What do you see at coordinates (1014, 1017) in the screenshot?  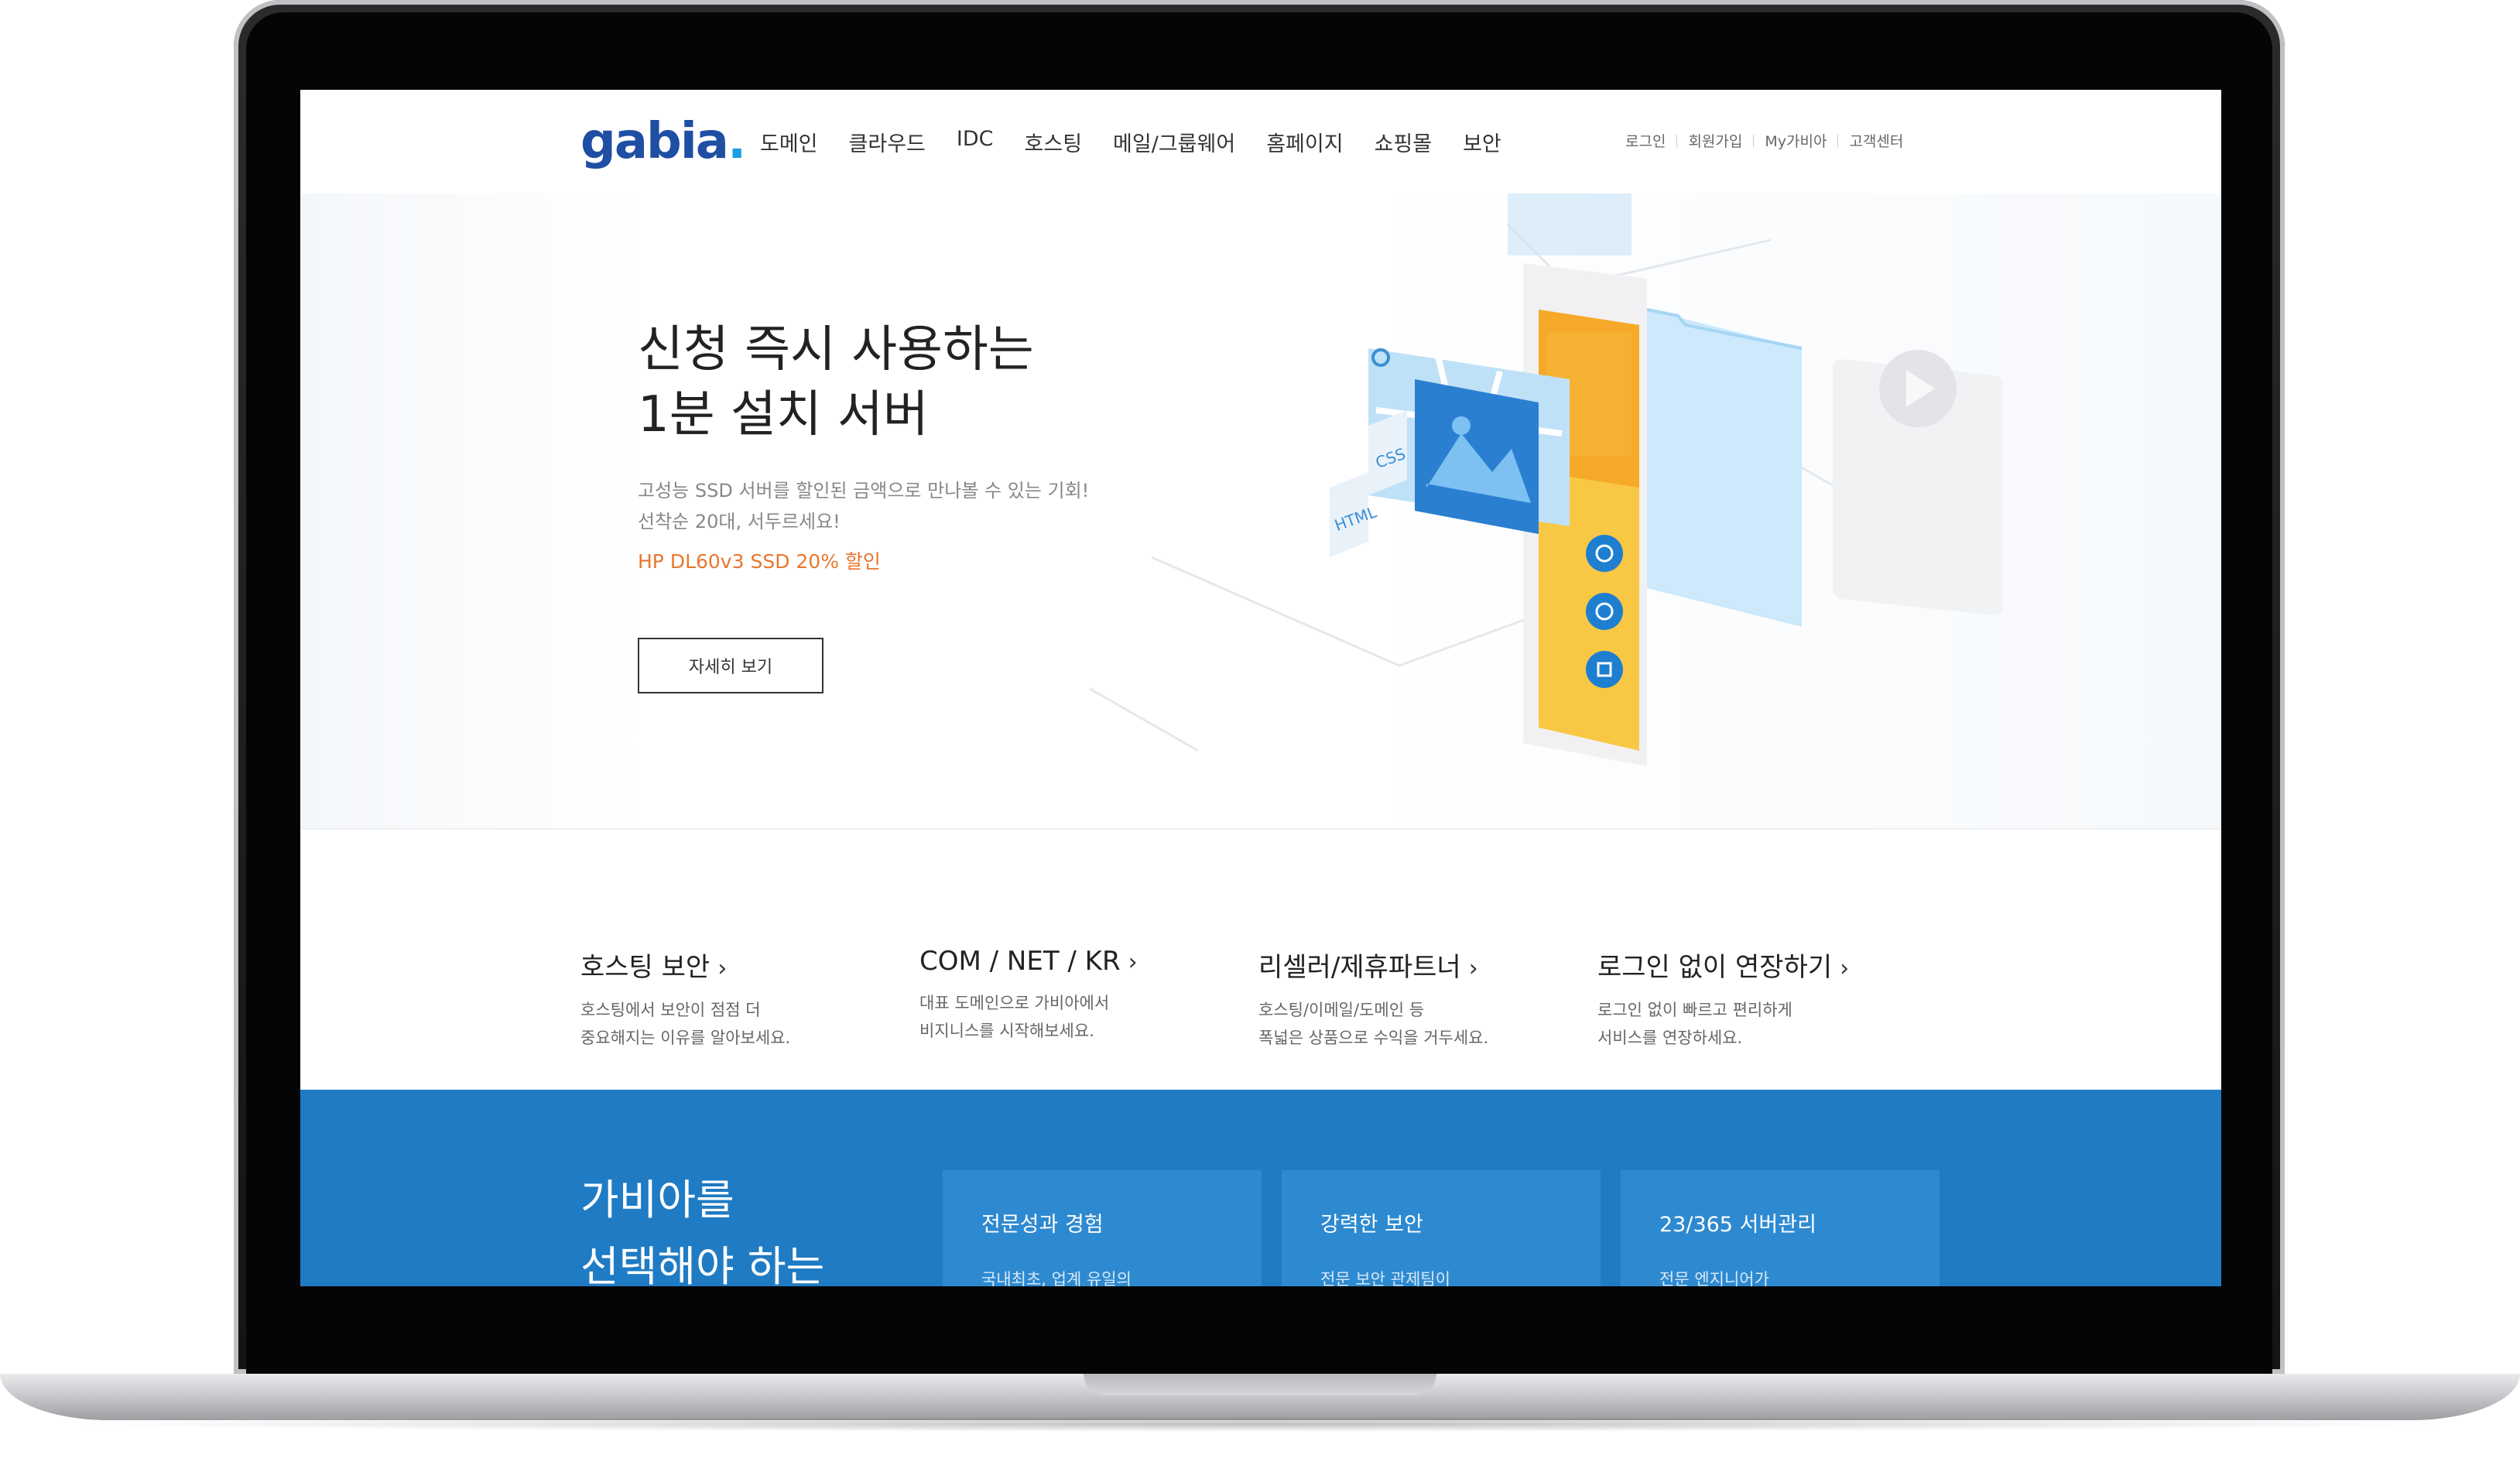 I see `quick-link-desc: 대표 도메인으로 가비아에서 비지니스를 시작해보세요.` at bounding box center [1014, 1017].